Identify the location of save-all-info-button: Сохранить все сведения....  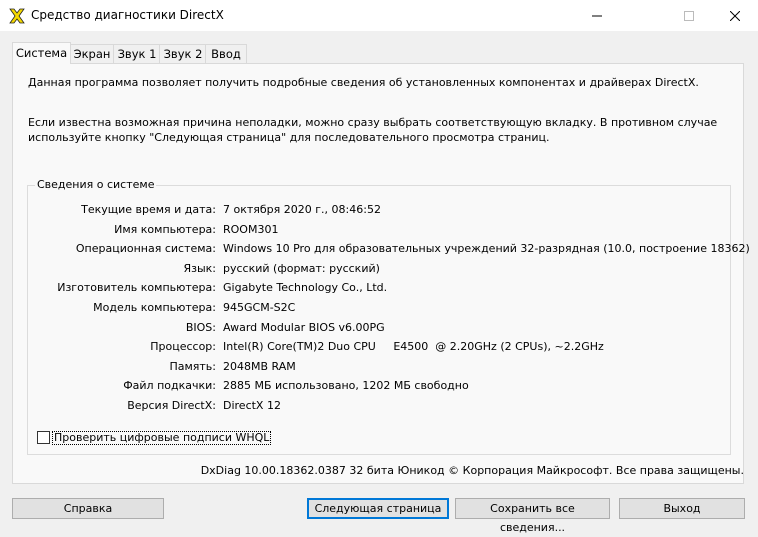
(532, 516).